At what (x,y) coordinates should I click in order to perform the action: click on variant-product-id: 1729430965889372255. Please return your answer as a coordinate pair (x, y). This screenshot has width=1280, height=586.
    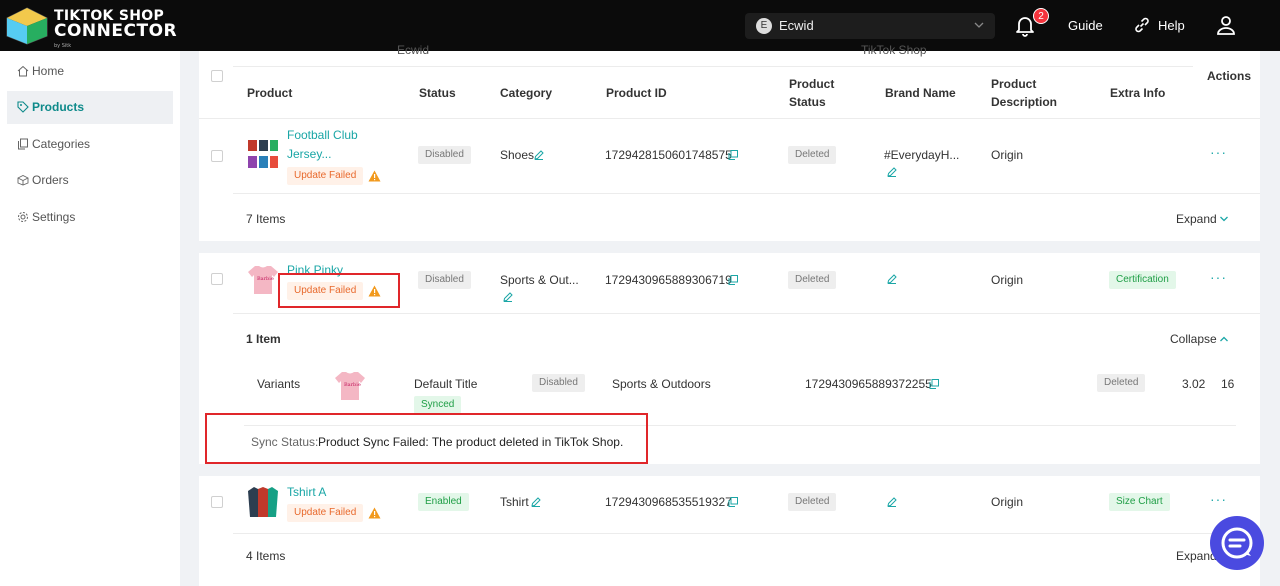
    Looking at the image, I should click on (868, 384).